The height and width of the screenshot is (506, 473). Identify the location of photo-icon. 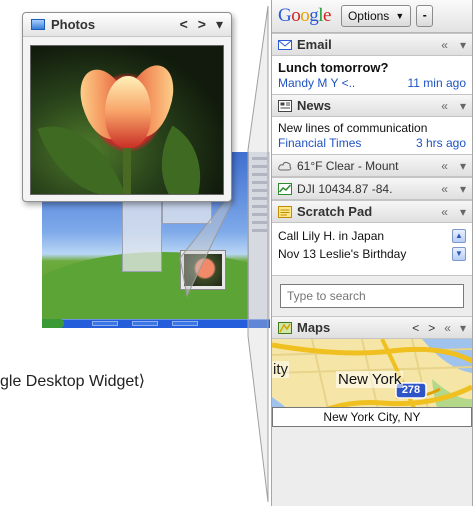
(38, 24).